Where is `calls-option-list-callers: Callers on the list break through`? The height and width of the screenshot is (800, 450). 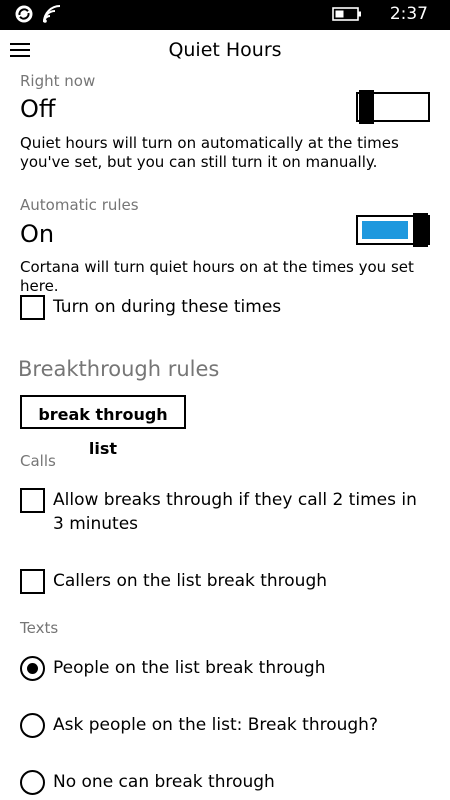
calls-option-list-callers: Callers on the list break through is located at coordinates (220, 582).